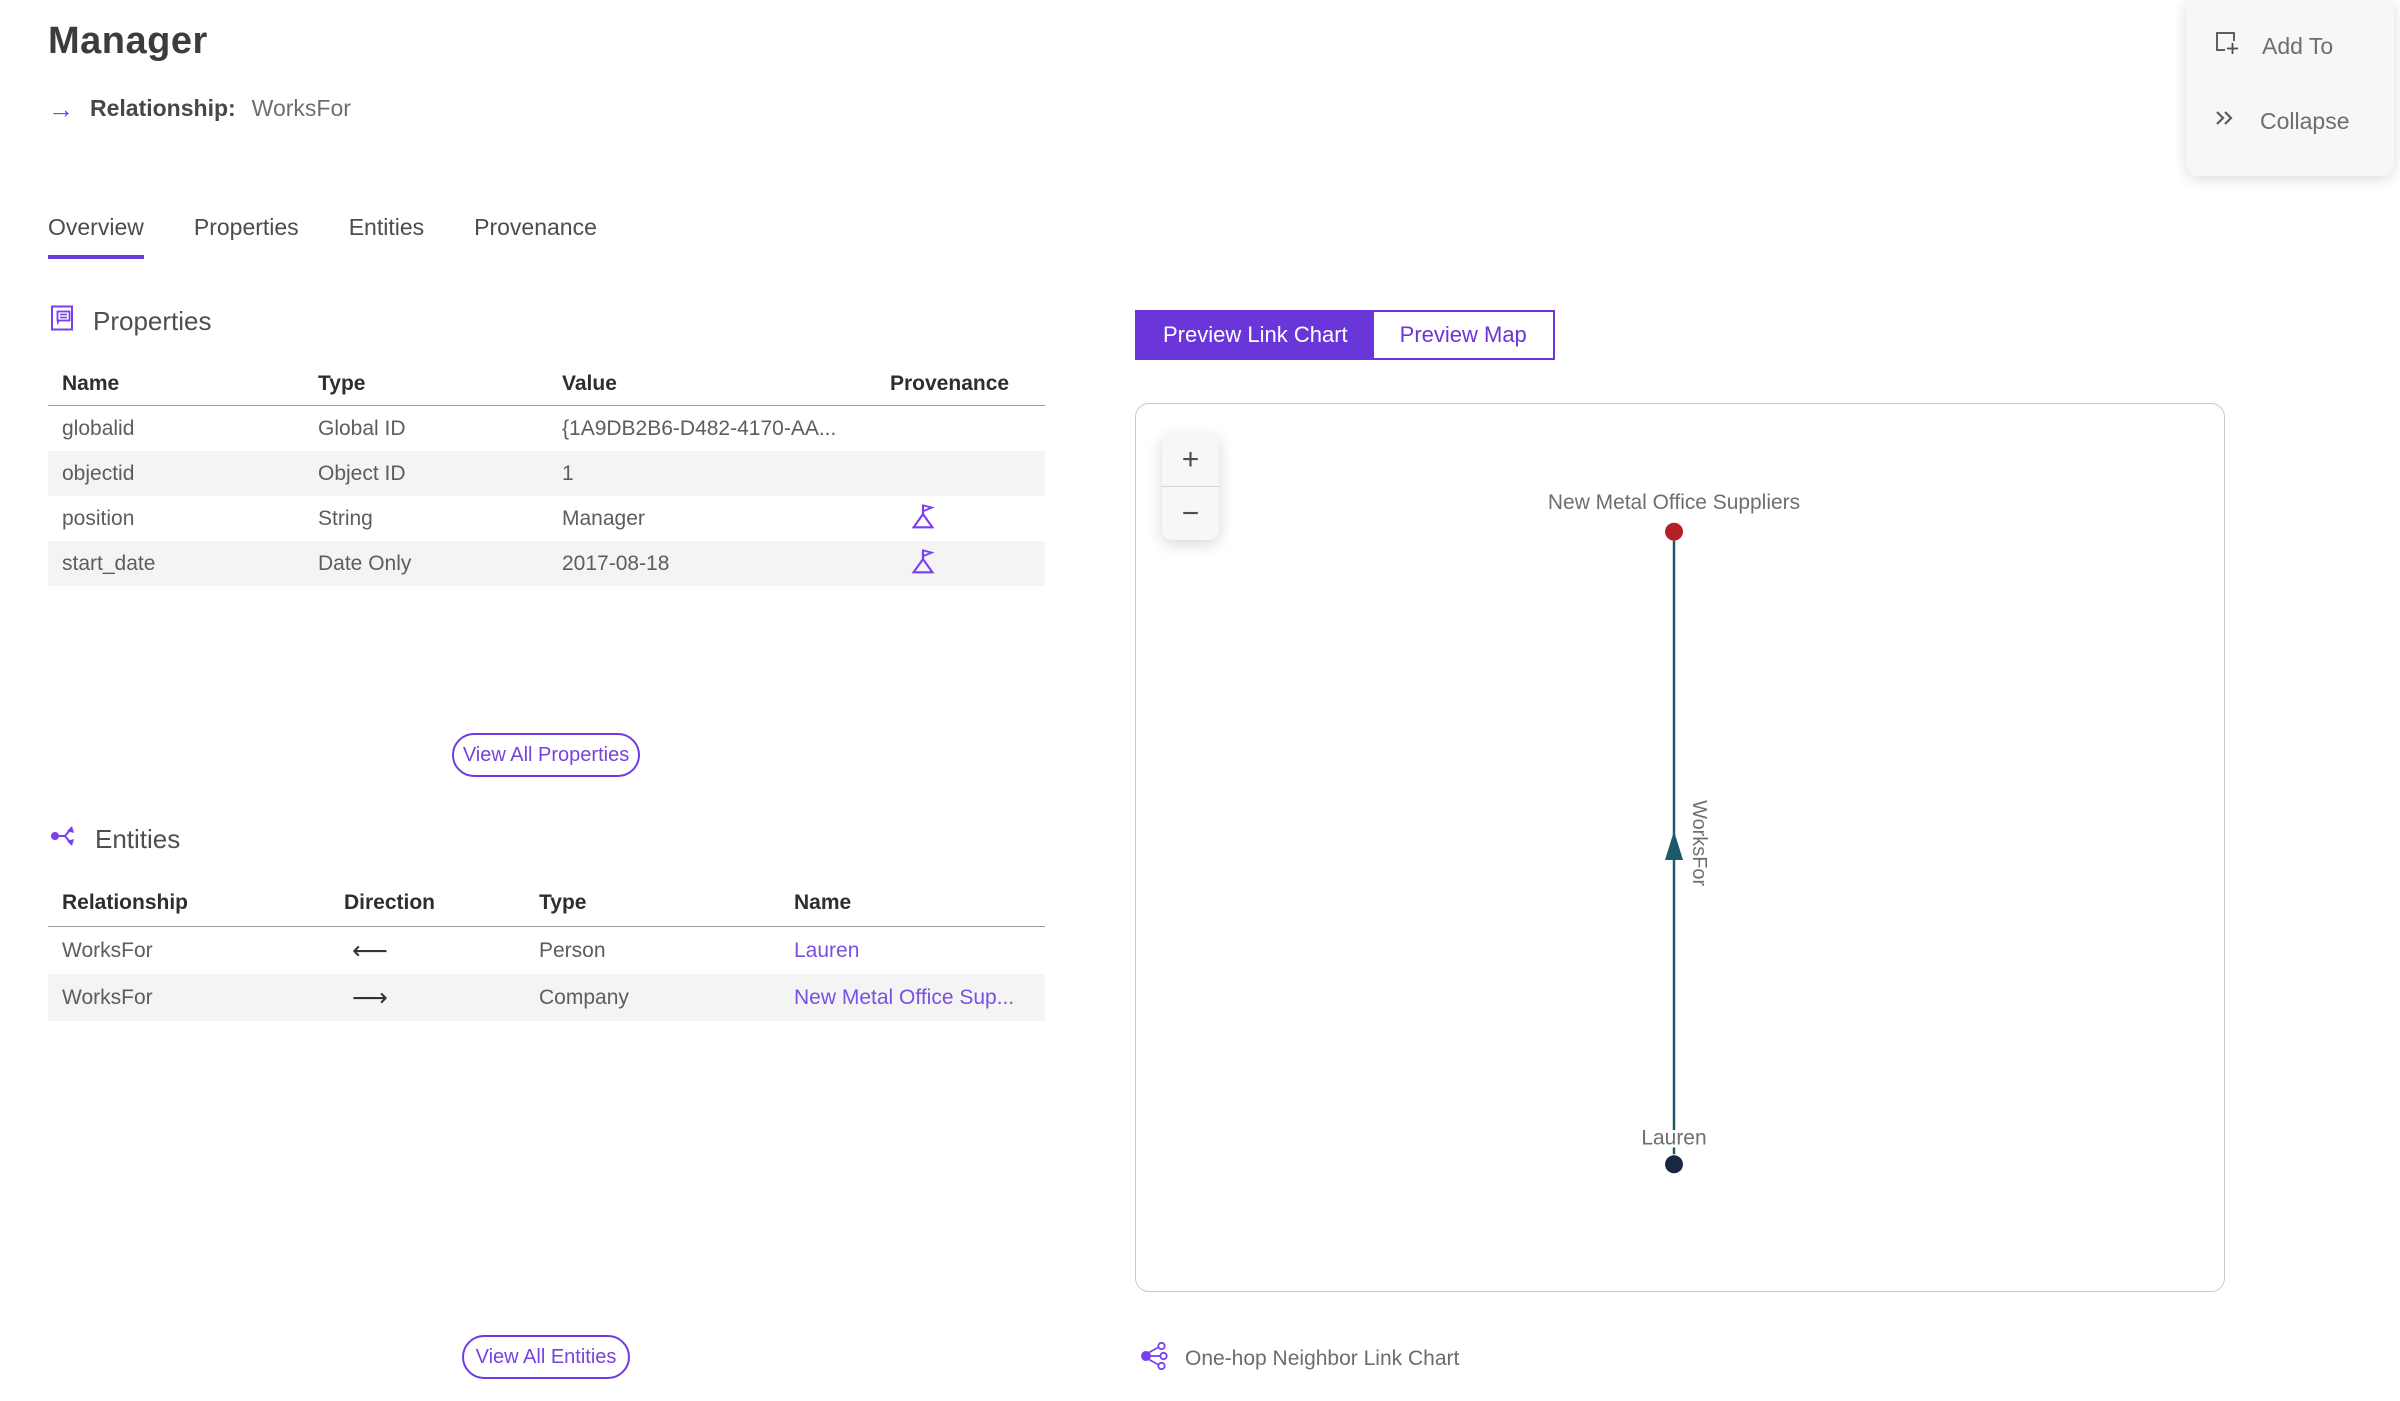  What do you see at coordinates (128, 41) in the screenshot?
I see `page-title: Manager` at bounding box center [128, 41].